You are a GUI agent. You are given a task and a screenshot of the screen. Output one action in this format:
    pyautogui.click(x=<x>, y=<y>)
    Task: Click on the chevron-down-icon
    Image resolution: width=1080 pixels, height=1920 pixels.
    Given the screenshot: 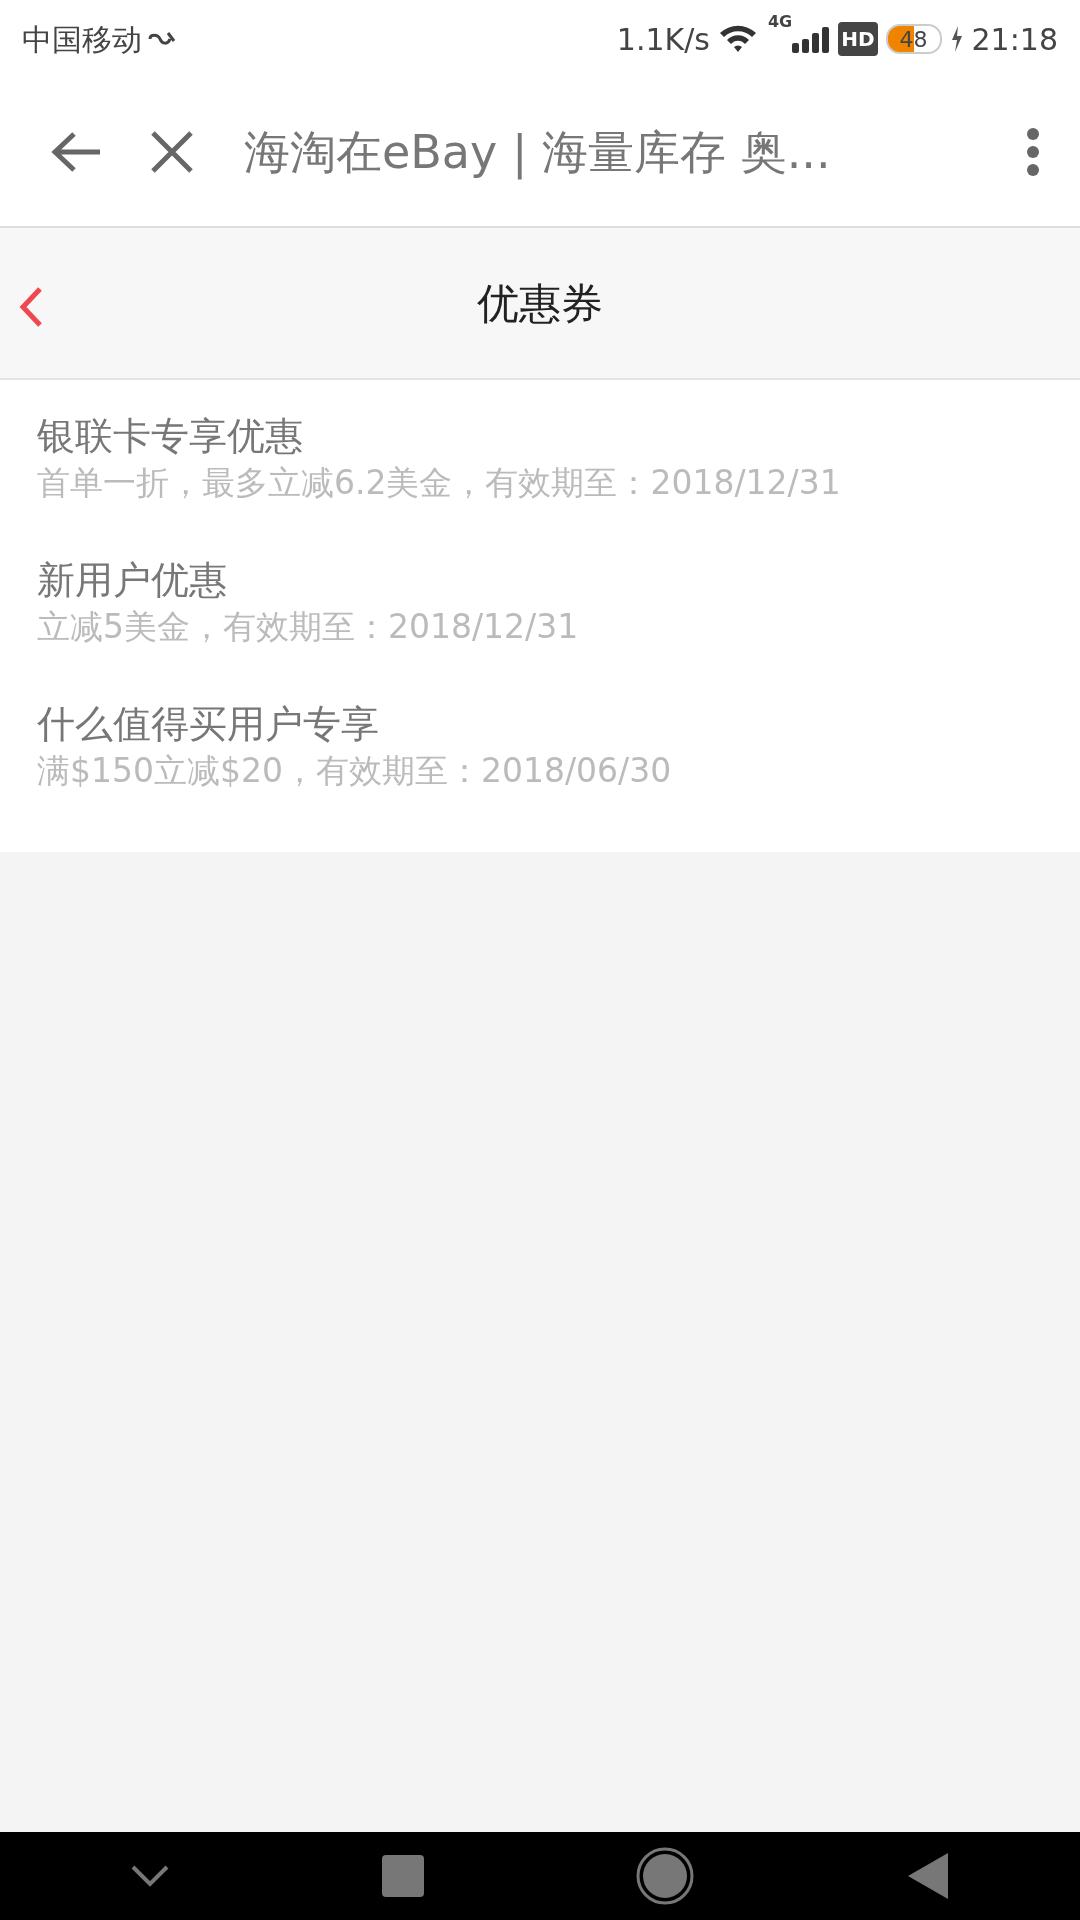 What is the action you would take?
    pyautogui.click(x=150, y=1876)
    